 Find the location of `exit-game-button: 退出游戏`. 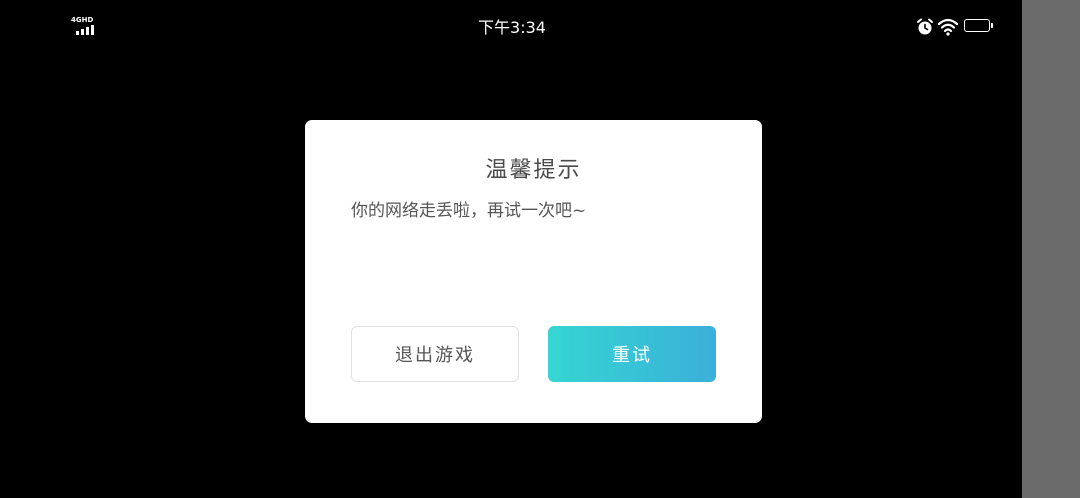

exit-game-button: 退出游戏 is located at coordinates (435, 354).